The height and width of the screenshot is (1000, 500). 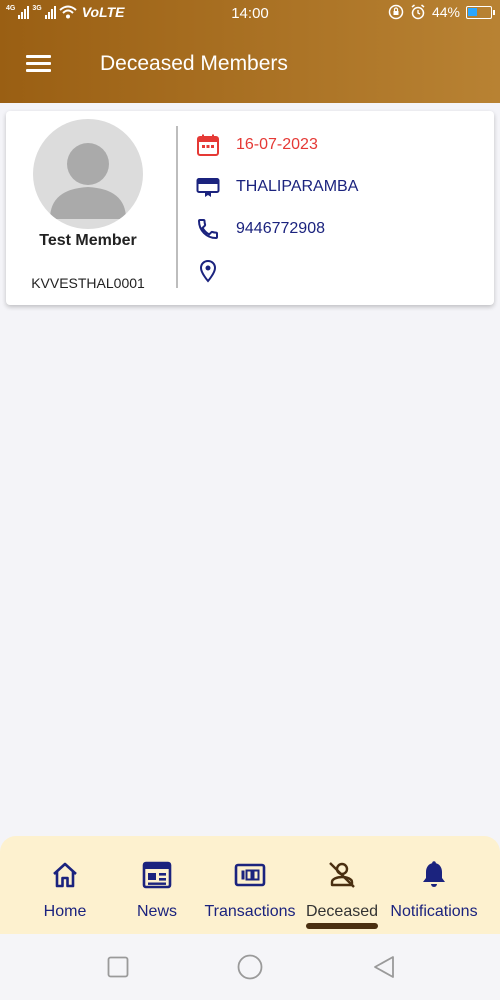 I want to click on person-placeholder-icon, so click(x=88, y=174).